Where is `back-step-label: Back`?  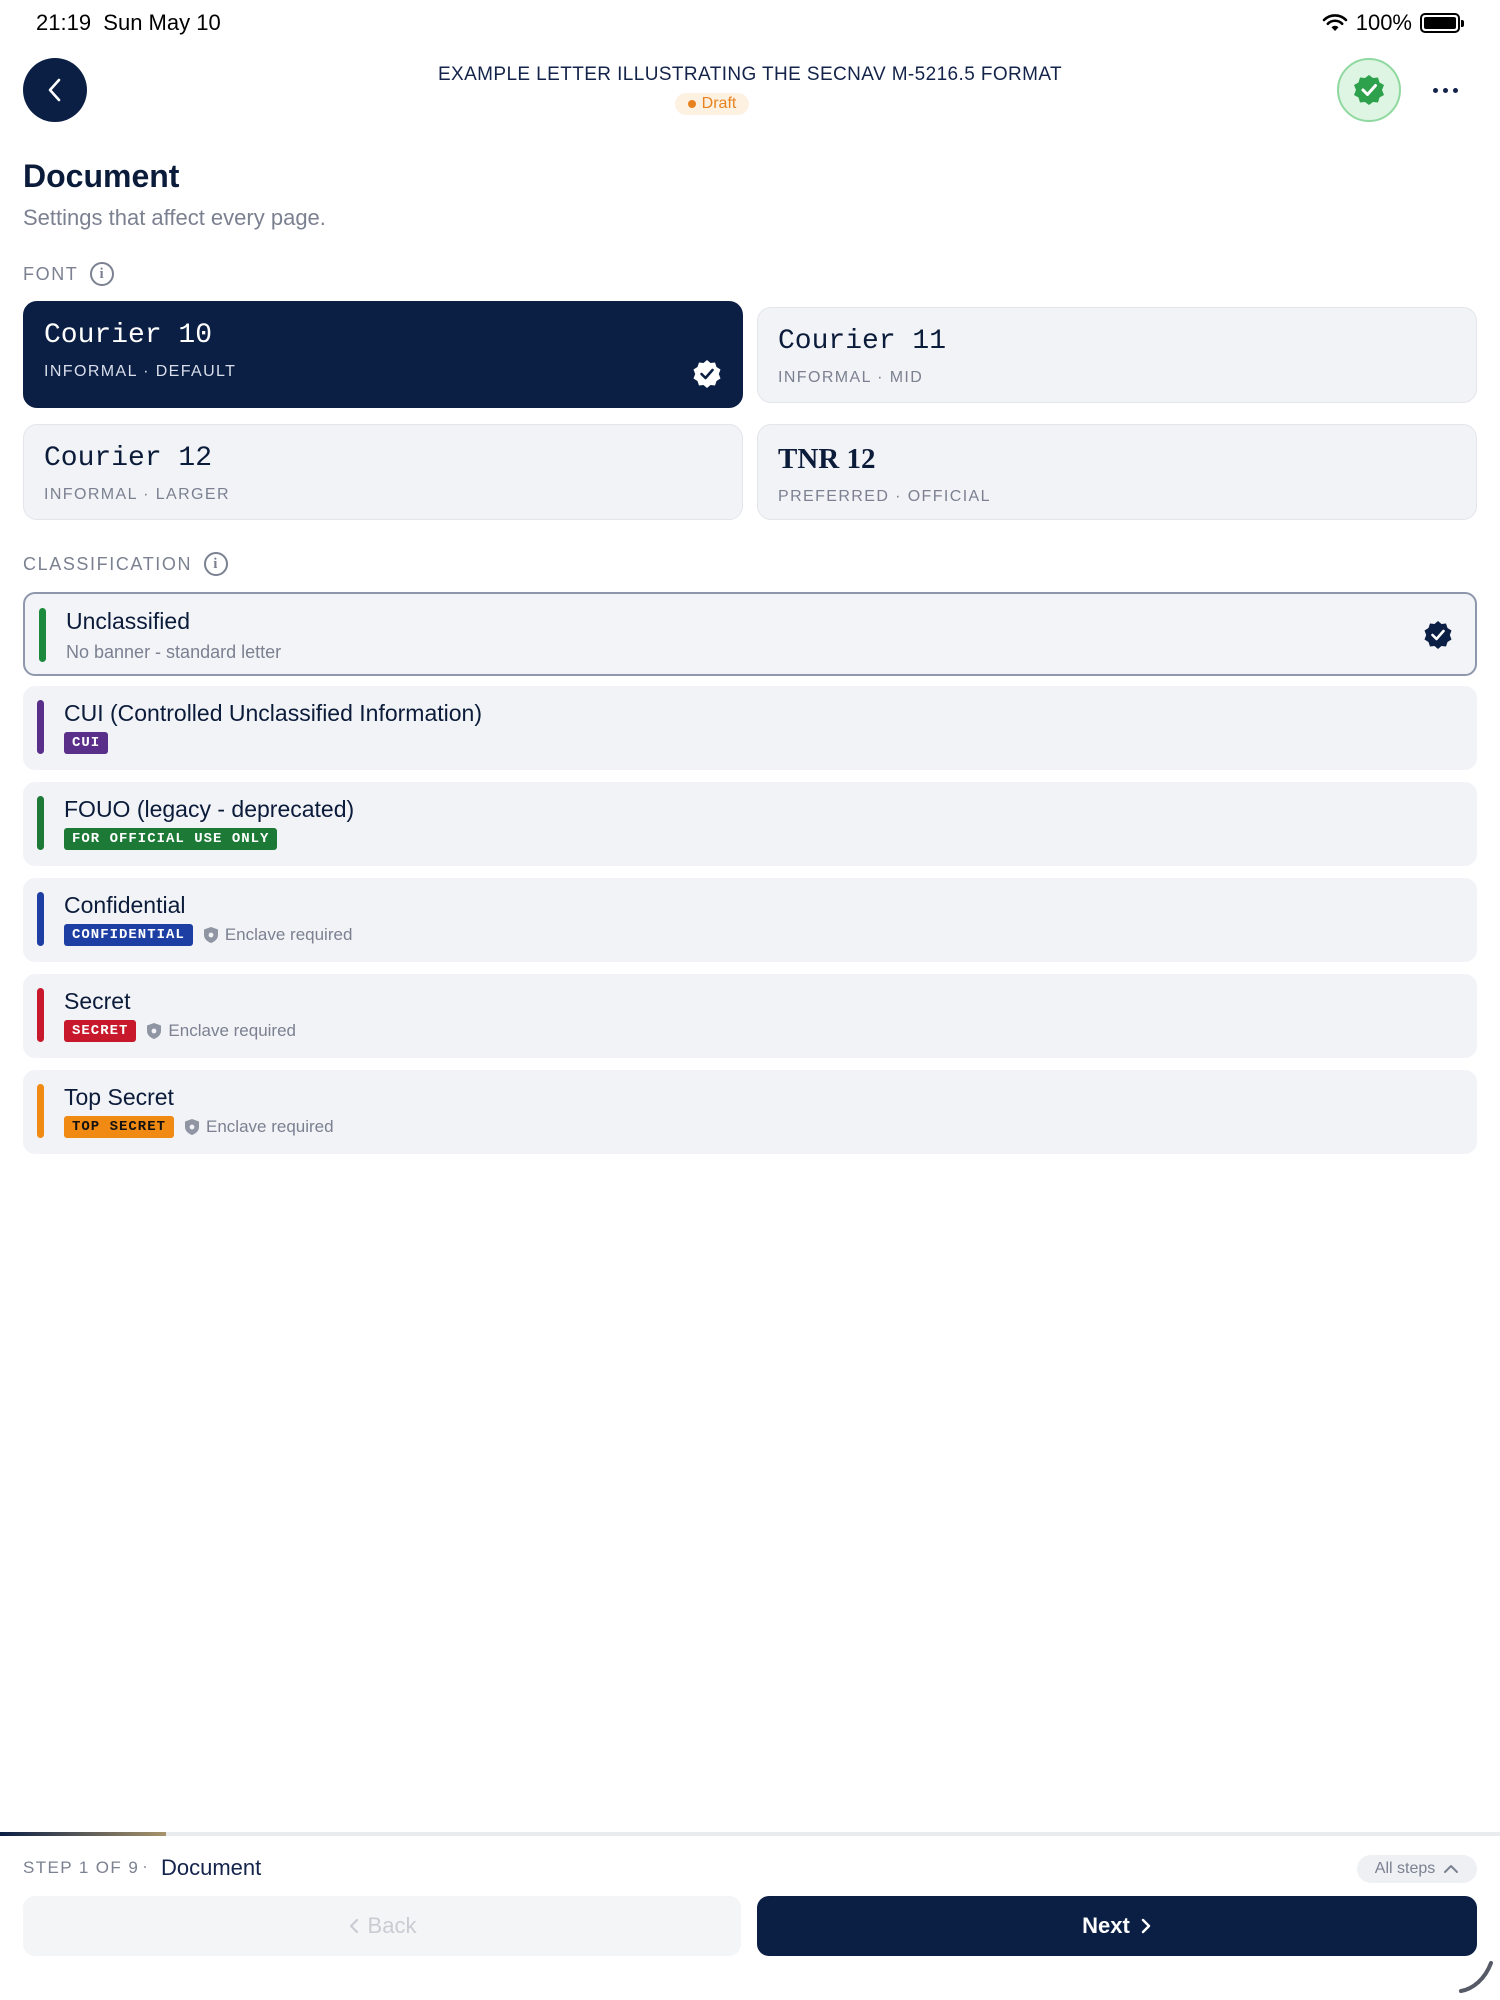 back-step-label: Back is located at coordinates (392, 1925).